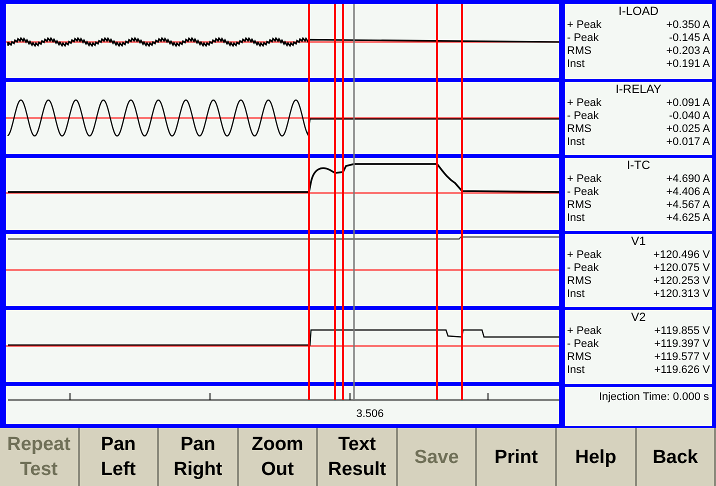 The height and width of the screenshot is (486, 716). I want to click on reading-value: +4.567 A, so click(688, 205).